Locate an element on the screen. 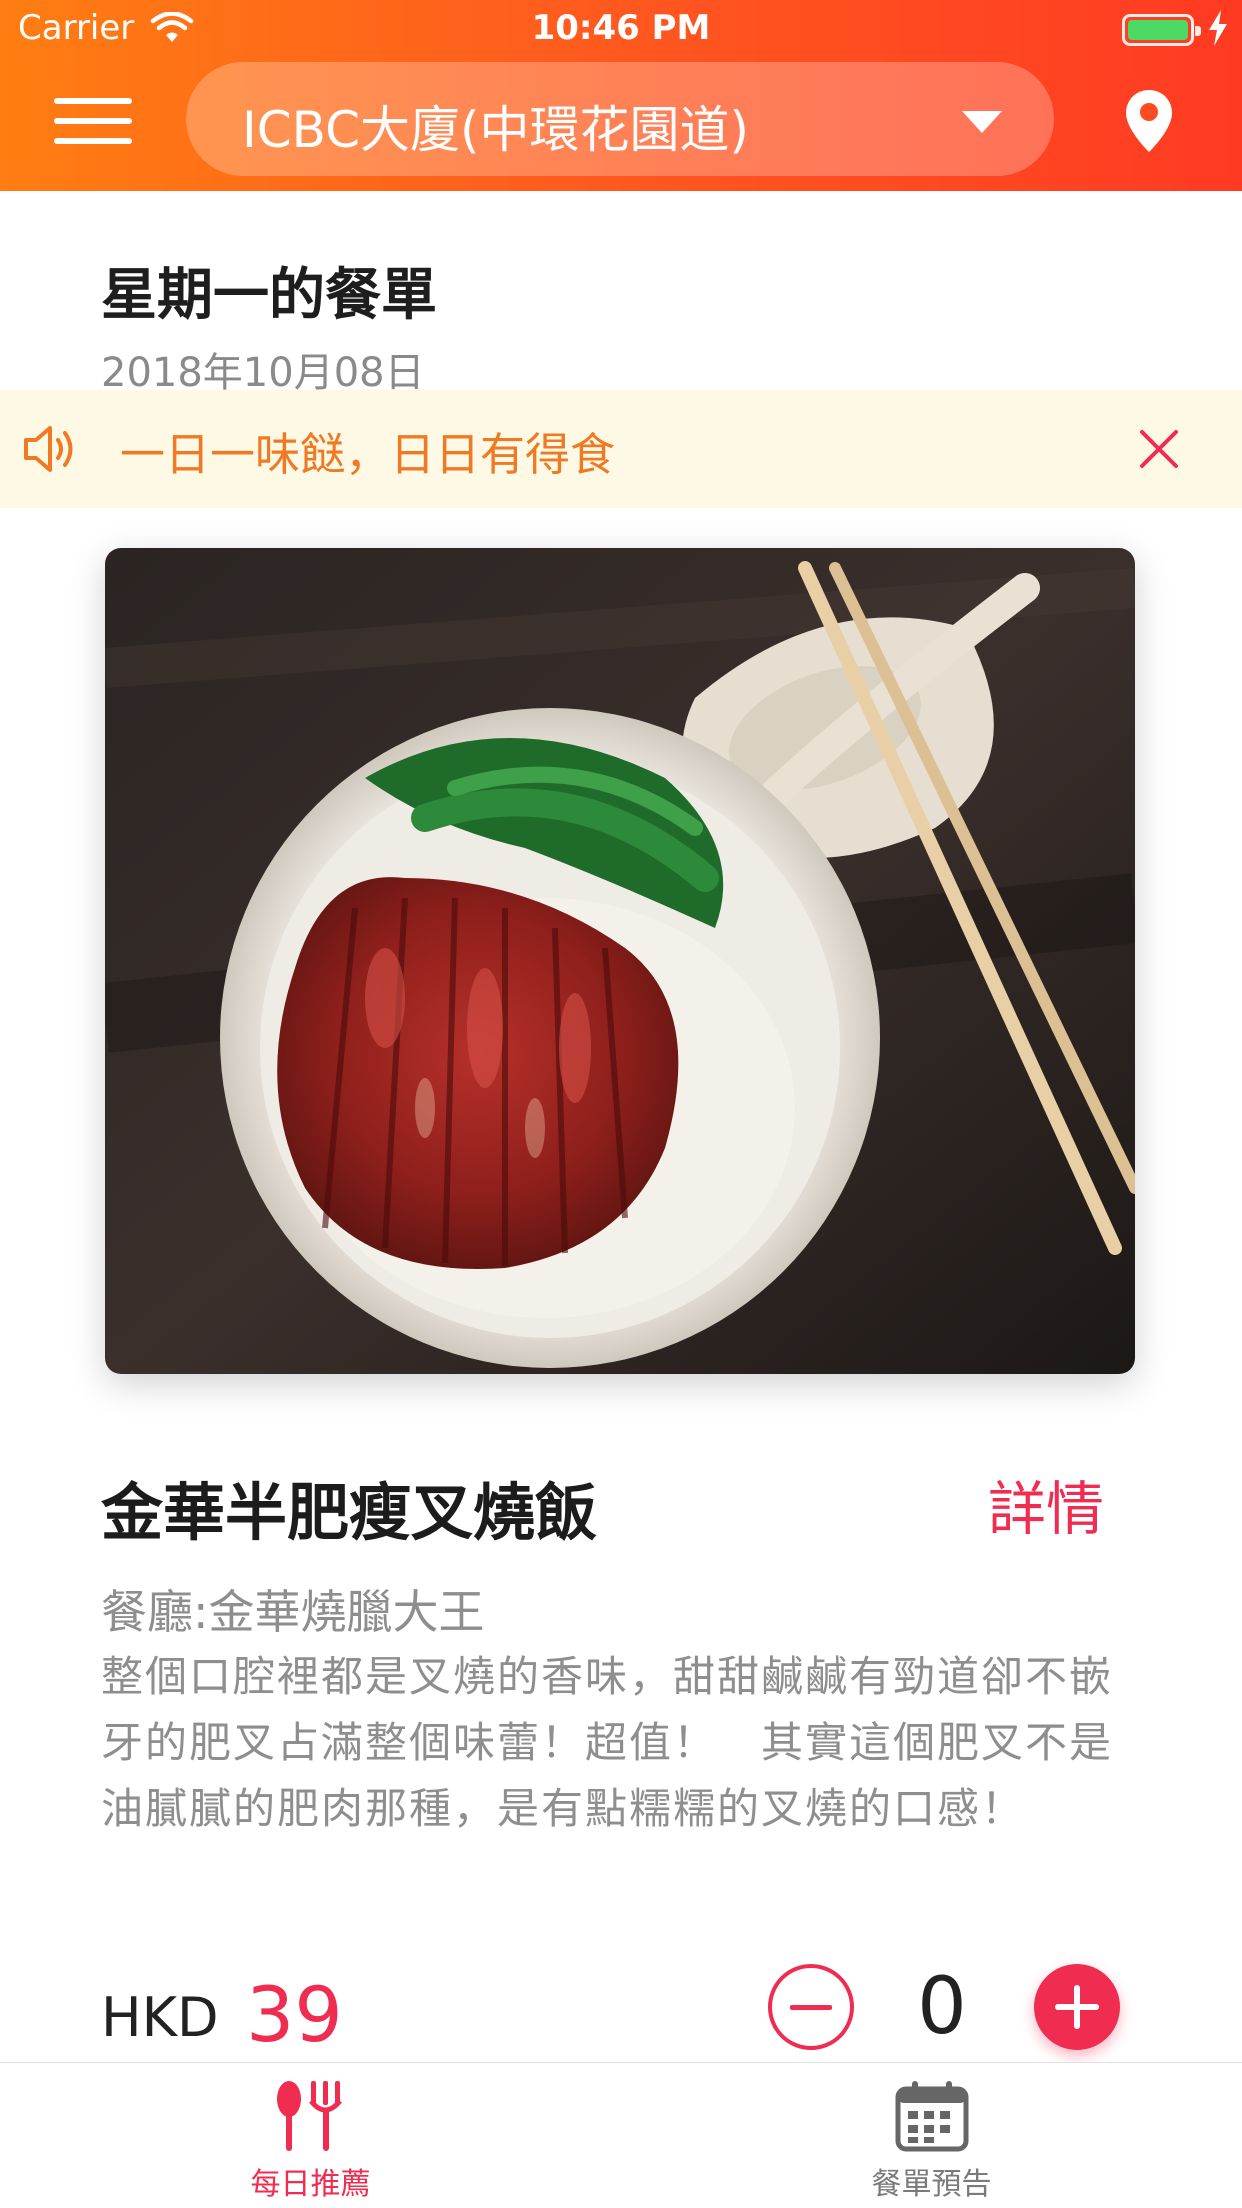  close-icon is located at coordinates (1159, 449).